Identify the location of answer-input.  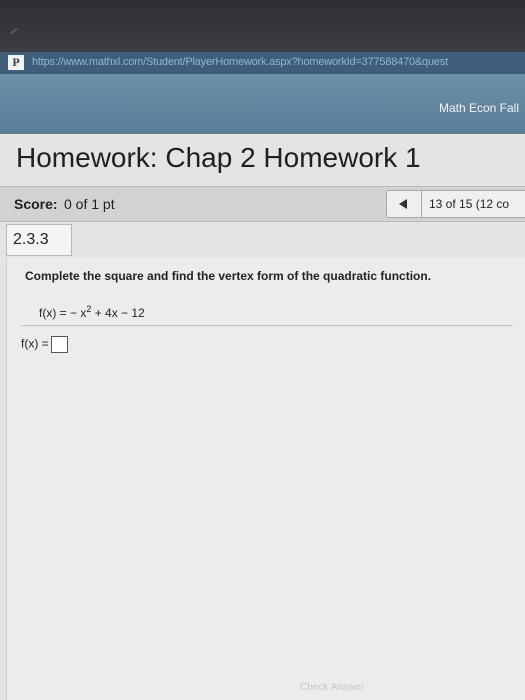
(59, 344).